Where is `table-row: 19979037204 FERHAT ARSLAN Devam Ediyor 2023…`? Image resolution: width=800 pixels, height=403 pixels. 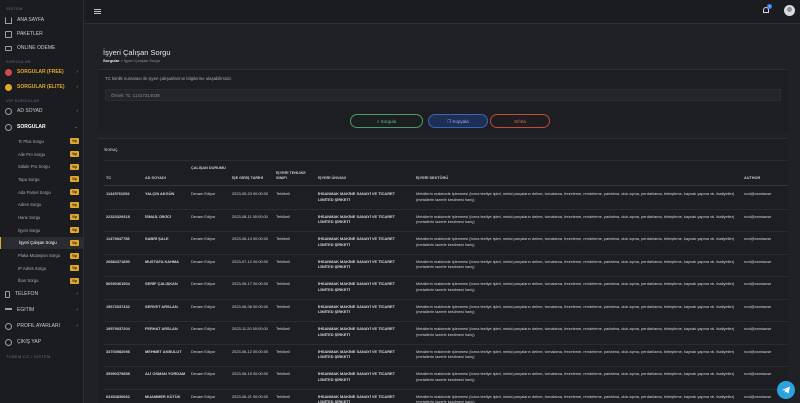 table-row: 19979037204 FERHAT ARSLAN Devam Ediyor 2023… is located at coordinates (446, 333).